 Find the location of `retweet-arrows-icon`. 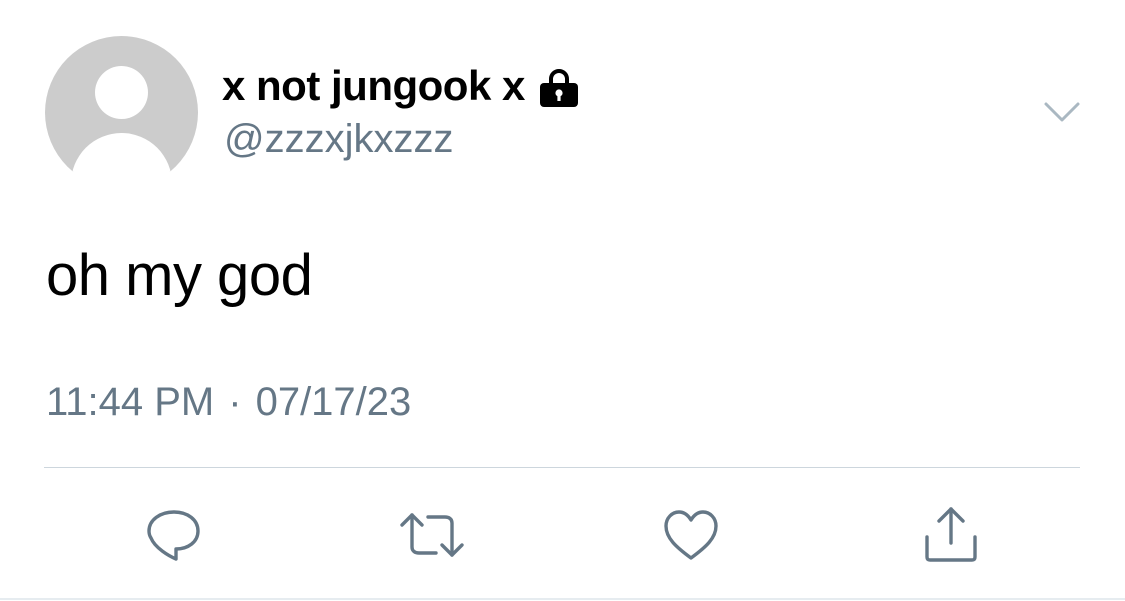

retweet-arrows-icon is located at coordinates (432, 535).